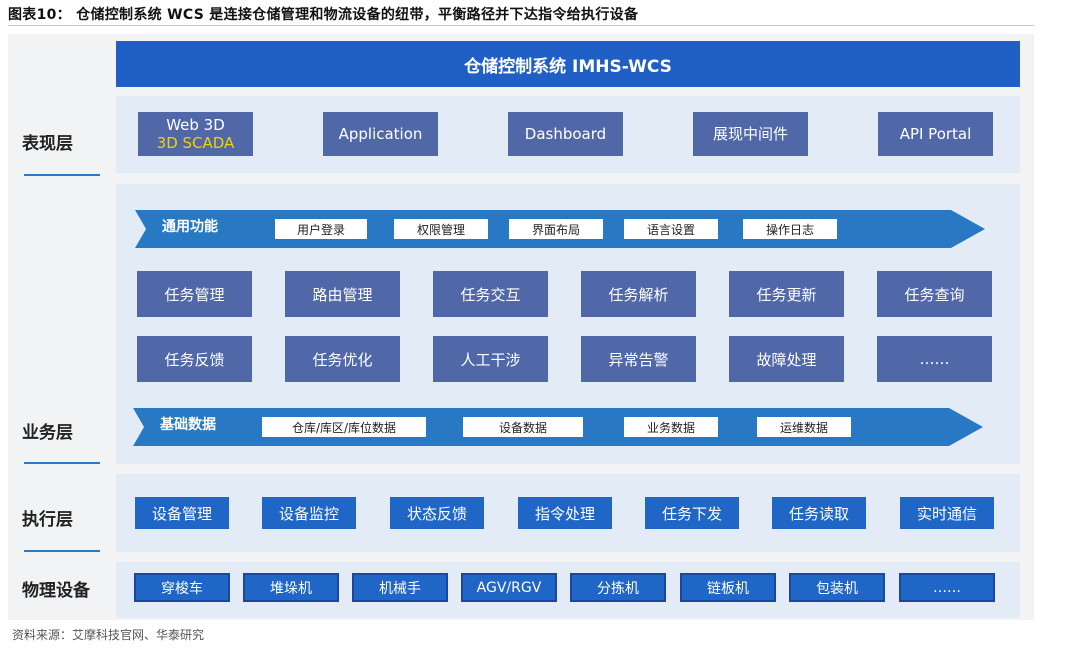 The width and height of the screenshot is (1080, 652). I want to click on presentation-box-middleware-label: 展现中间件, so click(750, 134).